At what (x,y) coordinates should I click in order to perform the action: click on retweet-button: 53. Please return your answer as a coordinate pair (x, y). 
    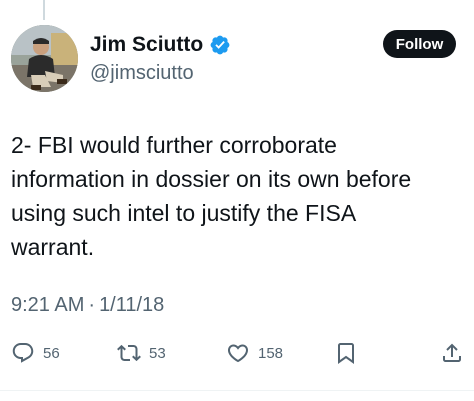
    Looking at the image, I should click on (141, 353).